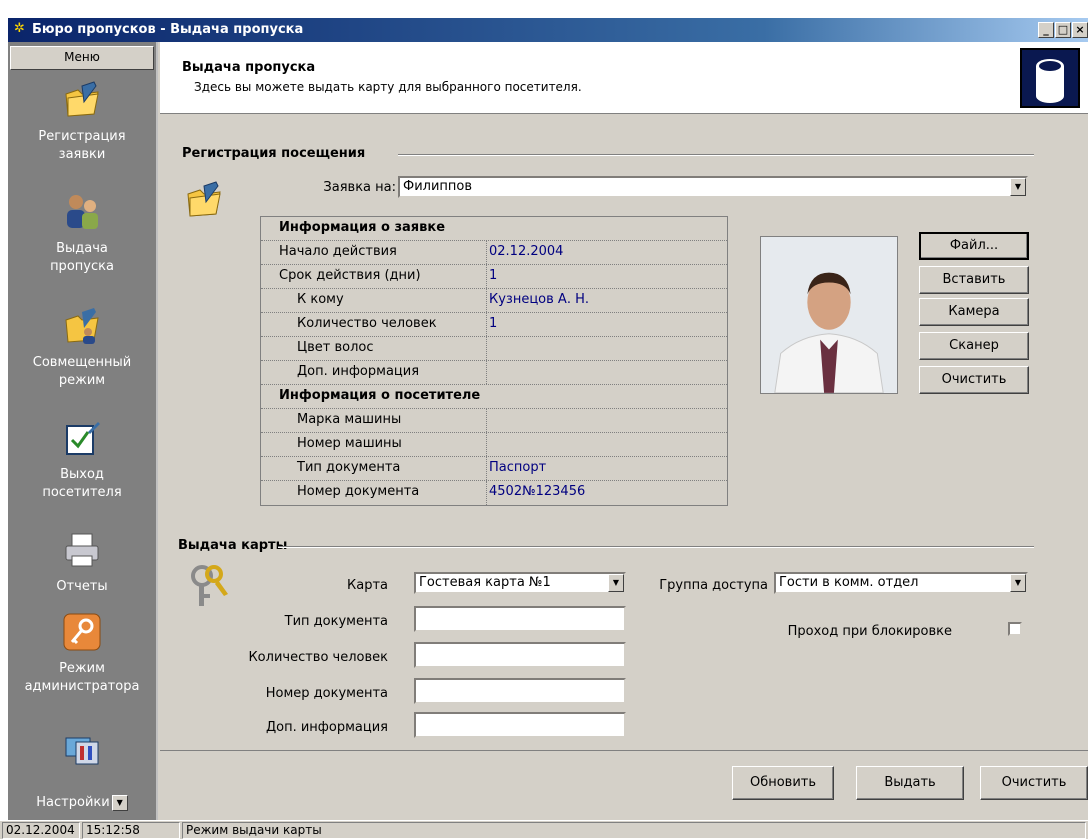 Image resolution: width=1088 pixels, height=839 pixels. I want to click on card-label: Карта, so click(367, 585).